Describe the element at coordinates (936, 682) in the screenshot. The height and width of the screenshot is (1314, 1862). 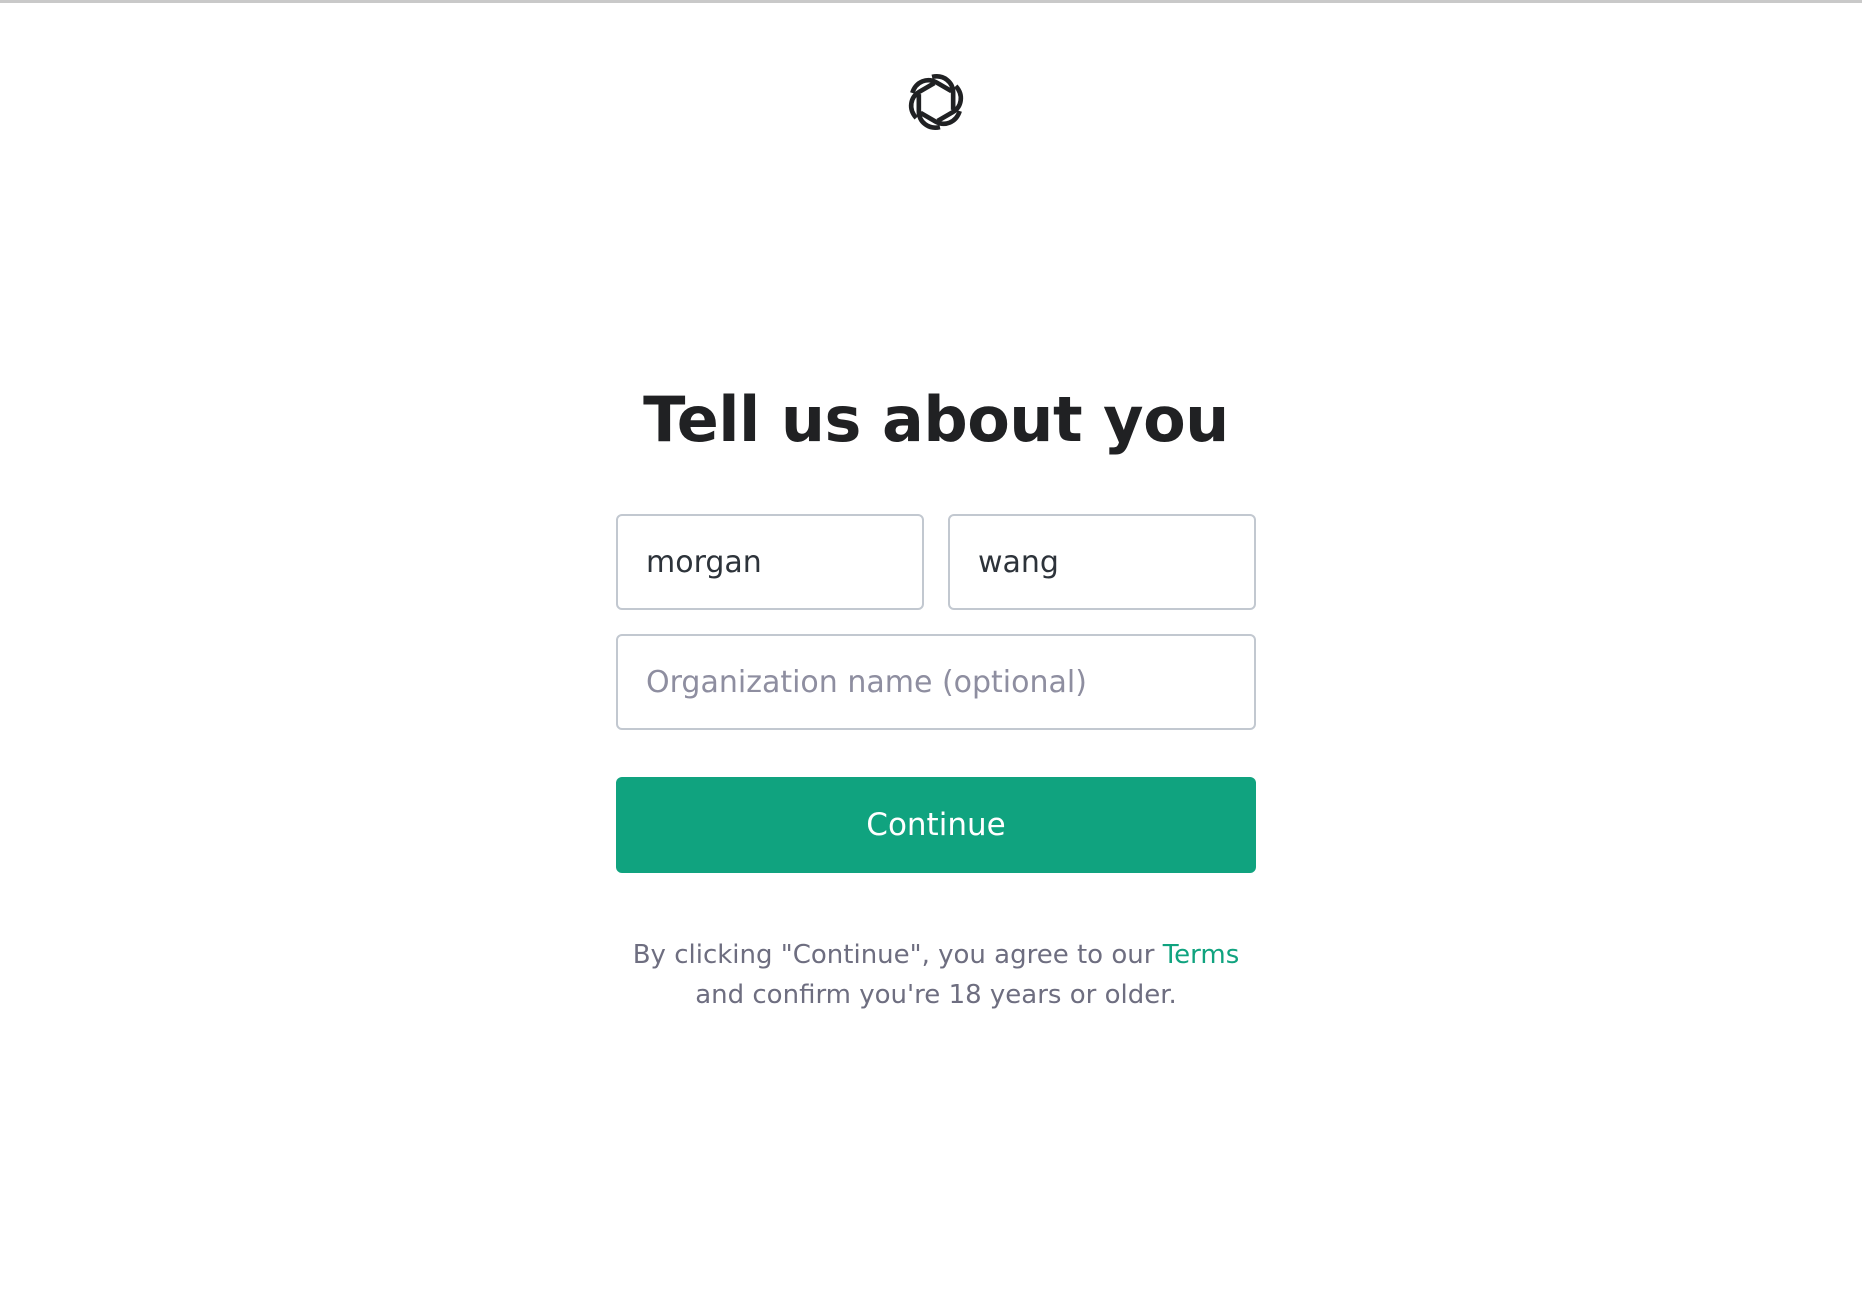
I see `organization-name-input` at that location.